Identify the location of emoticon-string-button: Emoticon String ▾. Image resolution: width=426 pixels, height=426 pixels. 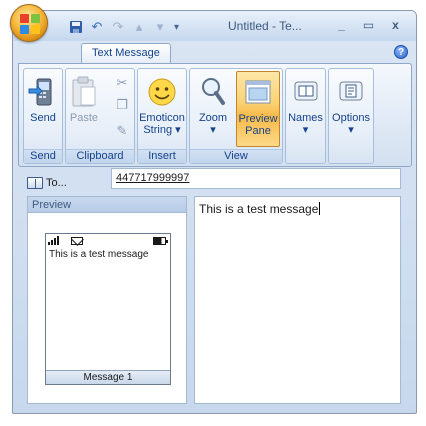
(162, 109).